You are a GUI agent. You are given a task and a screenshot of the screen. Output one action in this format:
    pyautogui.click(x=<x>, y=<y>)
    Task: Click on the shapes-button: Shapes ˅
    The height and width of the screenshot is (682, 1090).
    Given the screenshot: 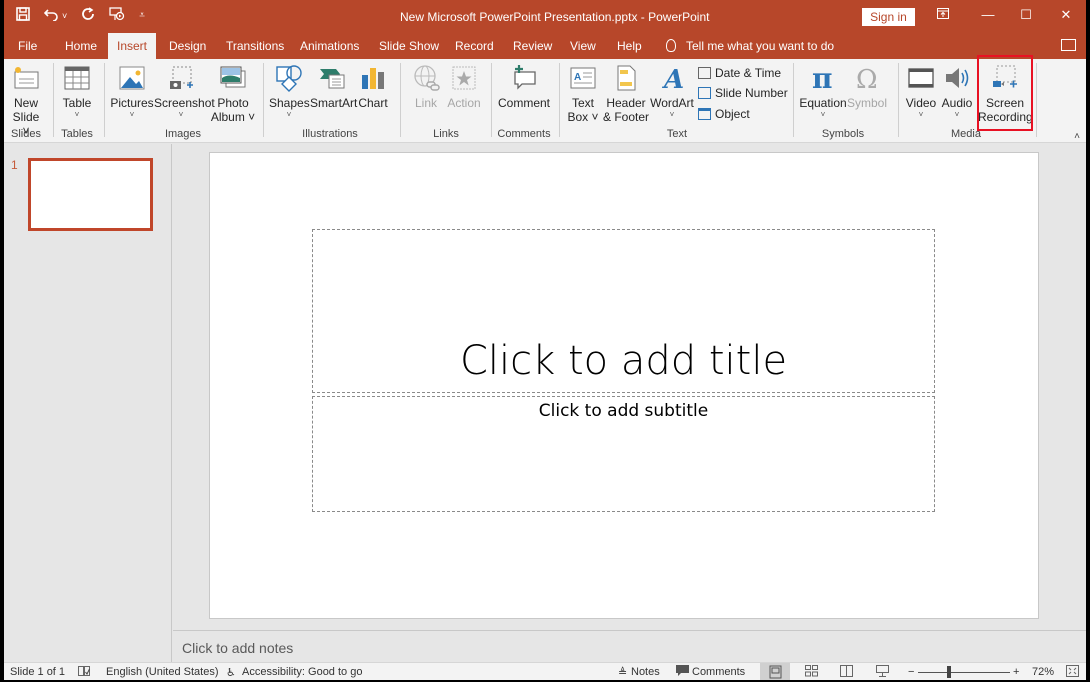 What is the action you would take?
    pyautogui.click(x=289, y=92)
    